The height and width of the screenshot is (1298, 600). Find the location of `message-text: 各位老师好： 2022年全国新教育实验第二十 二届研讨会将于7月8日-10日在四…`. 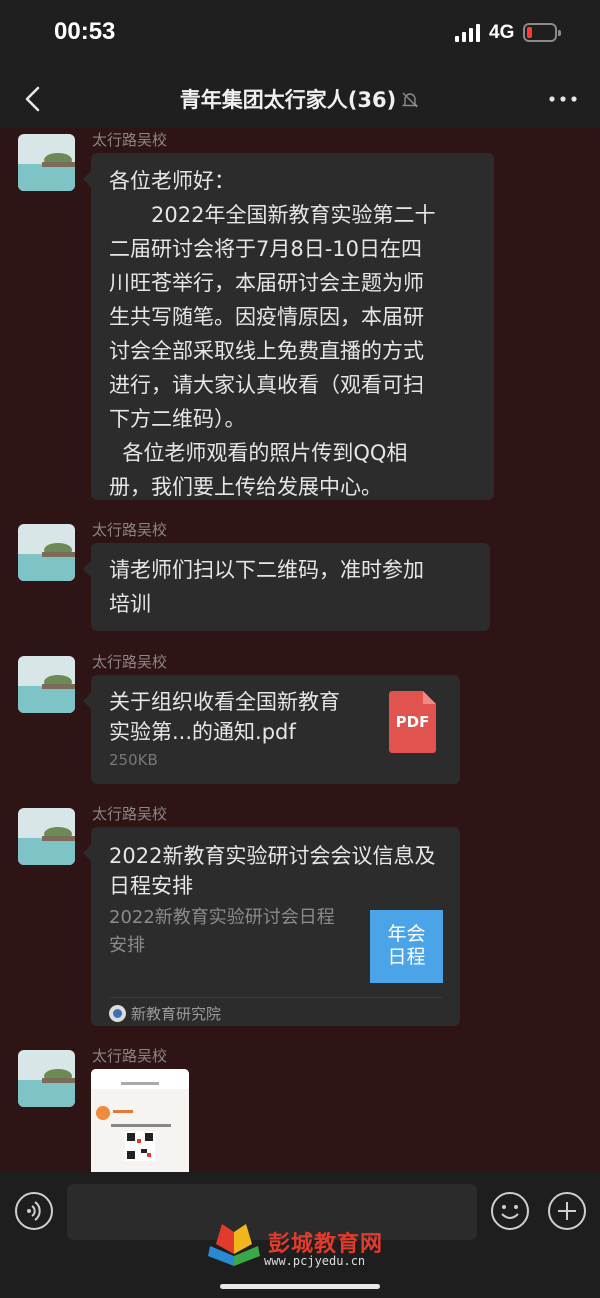

message-text: 各位老师好： 2022年全国新教育实验第二十 二届研讨会将于7月8日-10日在四… is located at coordinates (272, 334).